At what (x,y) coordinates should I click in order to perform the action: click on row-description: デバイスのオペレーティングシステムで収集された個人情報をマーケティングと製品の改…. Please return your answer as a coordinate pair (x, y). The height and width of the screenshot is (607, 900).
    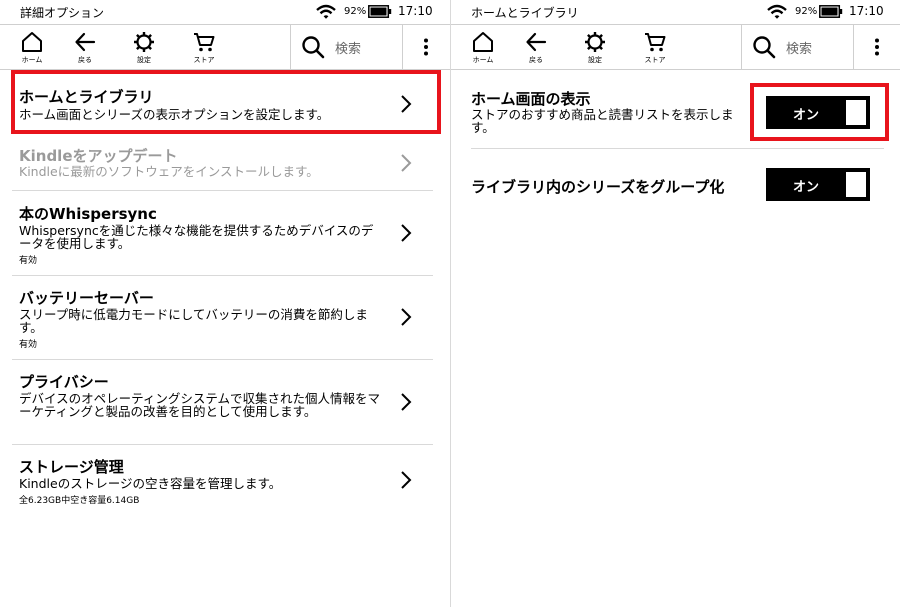
    Looking at the image, I should click on (200, 405).